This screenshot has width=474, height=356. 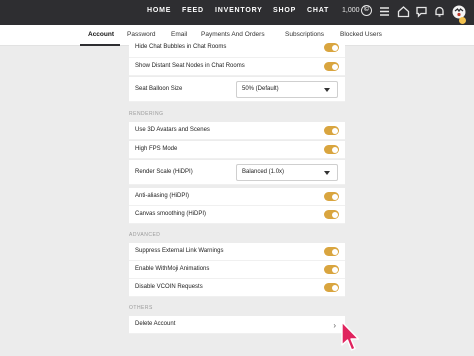 What do you see at coordinates (331, 287) in the screenshot?
I see `disable-vcoin-toggle` at bounding box center [331, 287].